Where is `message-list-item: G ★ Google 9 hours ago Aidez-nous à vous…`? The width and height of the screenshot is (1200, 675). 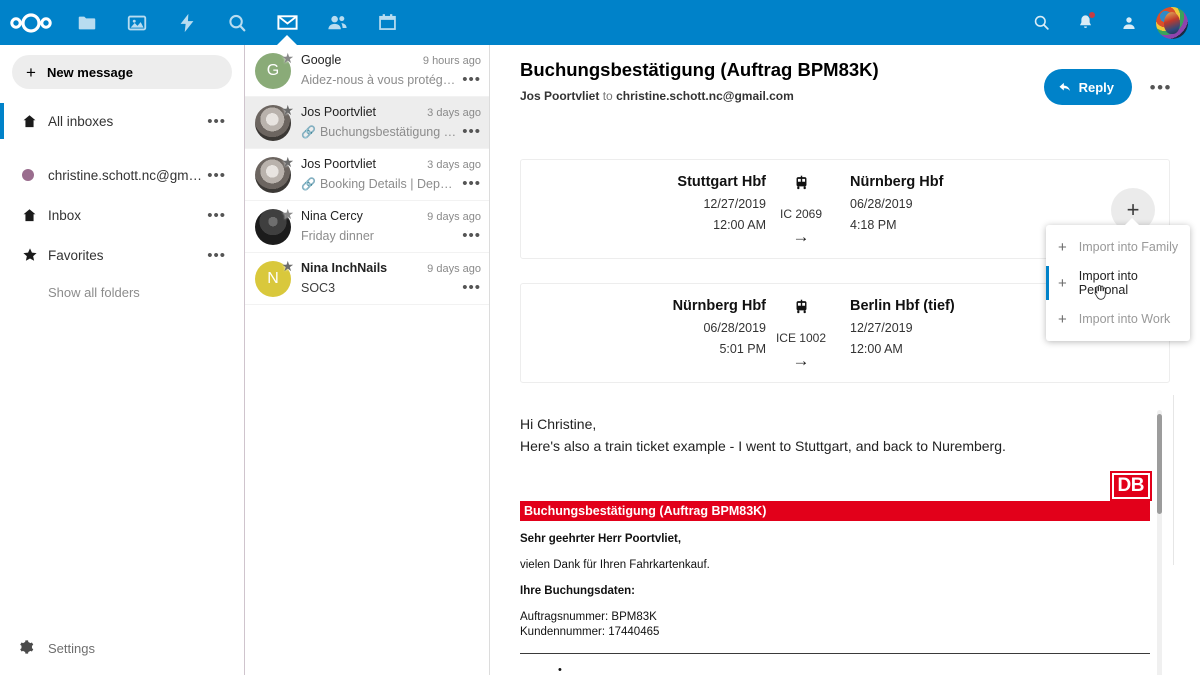
message-list-item: G ★ Google 9 hours ago Aidez-nous à vous… is located at coordinates (367, 71).